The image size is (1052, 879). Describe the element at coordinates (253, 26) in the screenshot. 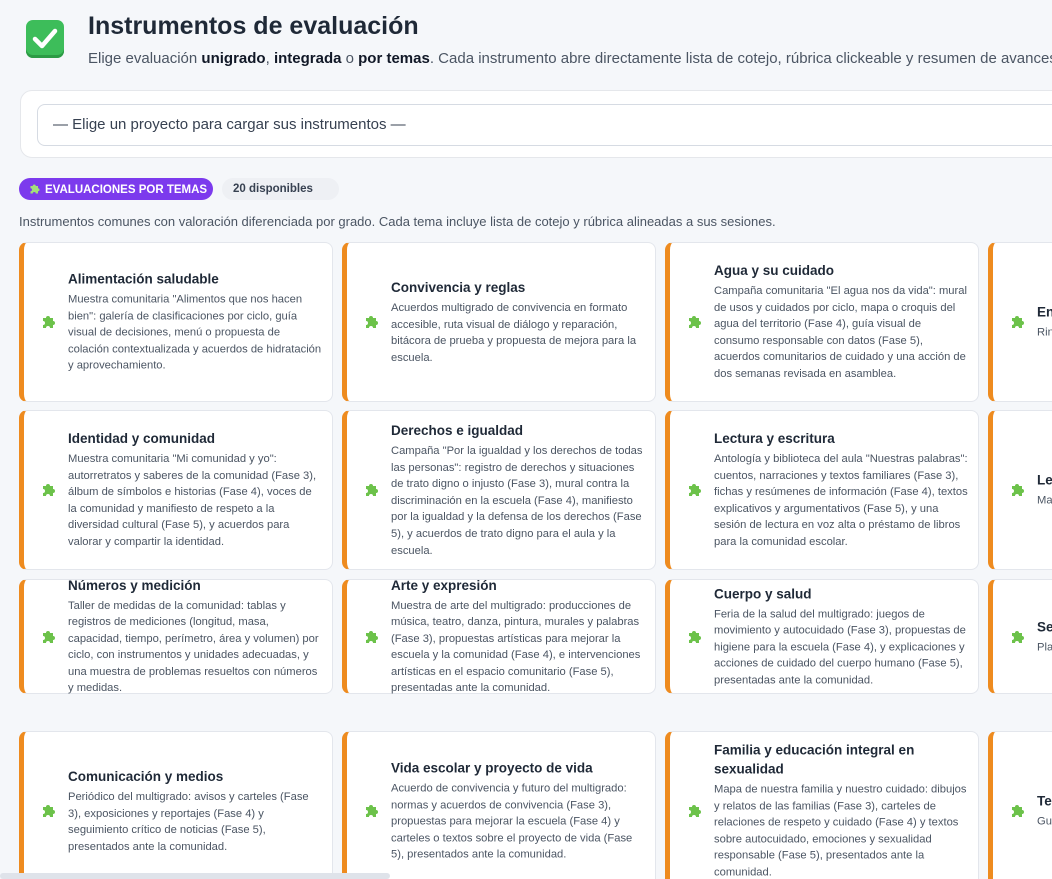

I see `page-title: Instrumentos de evaluación` at that location.